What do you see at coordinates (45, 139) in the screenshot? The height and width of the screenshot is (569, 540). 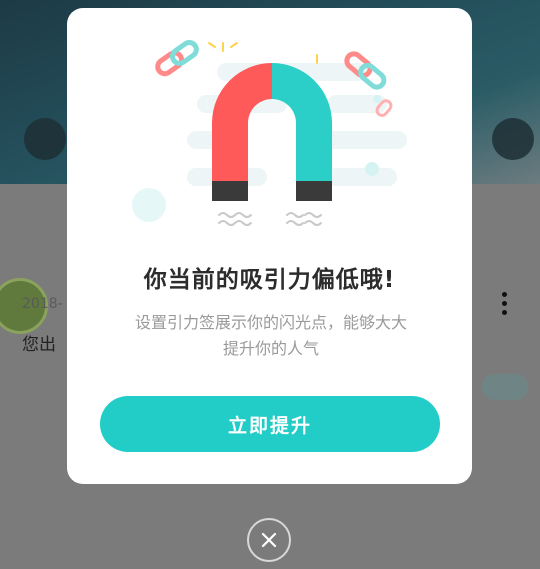 I see `background-left-button` at bounding box center [45, 139].